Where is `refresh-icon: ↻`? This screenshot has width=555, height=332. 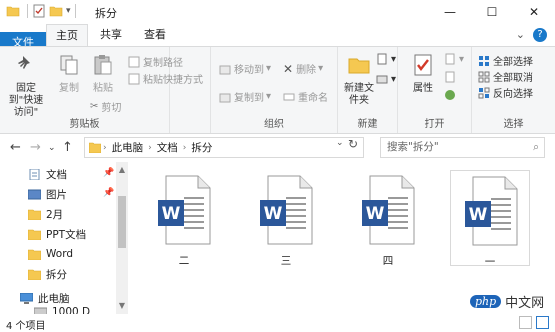 refresh-icon: ↻ is located at coordinates (353, 144).